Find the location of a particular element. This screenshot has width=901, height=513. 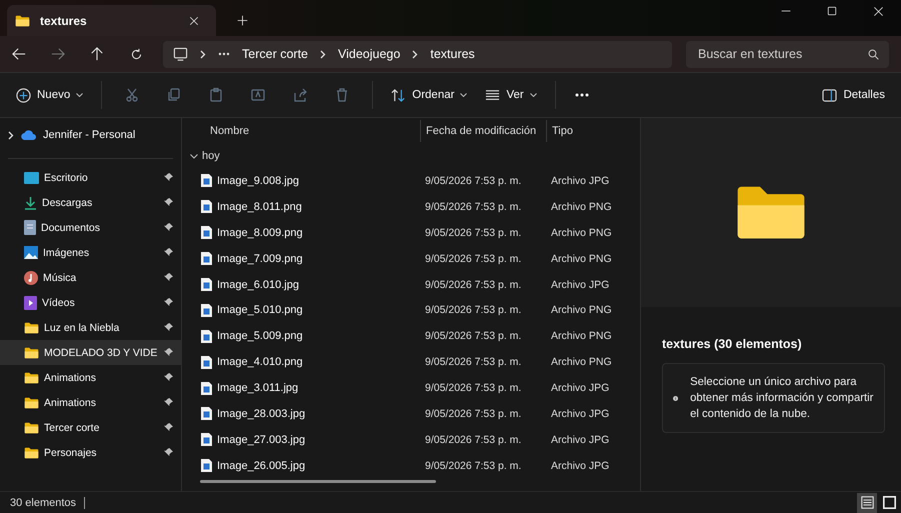

file-name-cell: Image_4.010.png is located at coordinates (301, 362).